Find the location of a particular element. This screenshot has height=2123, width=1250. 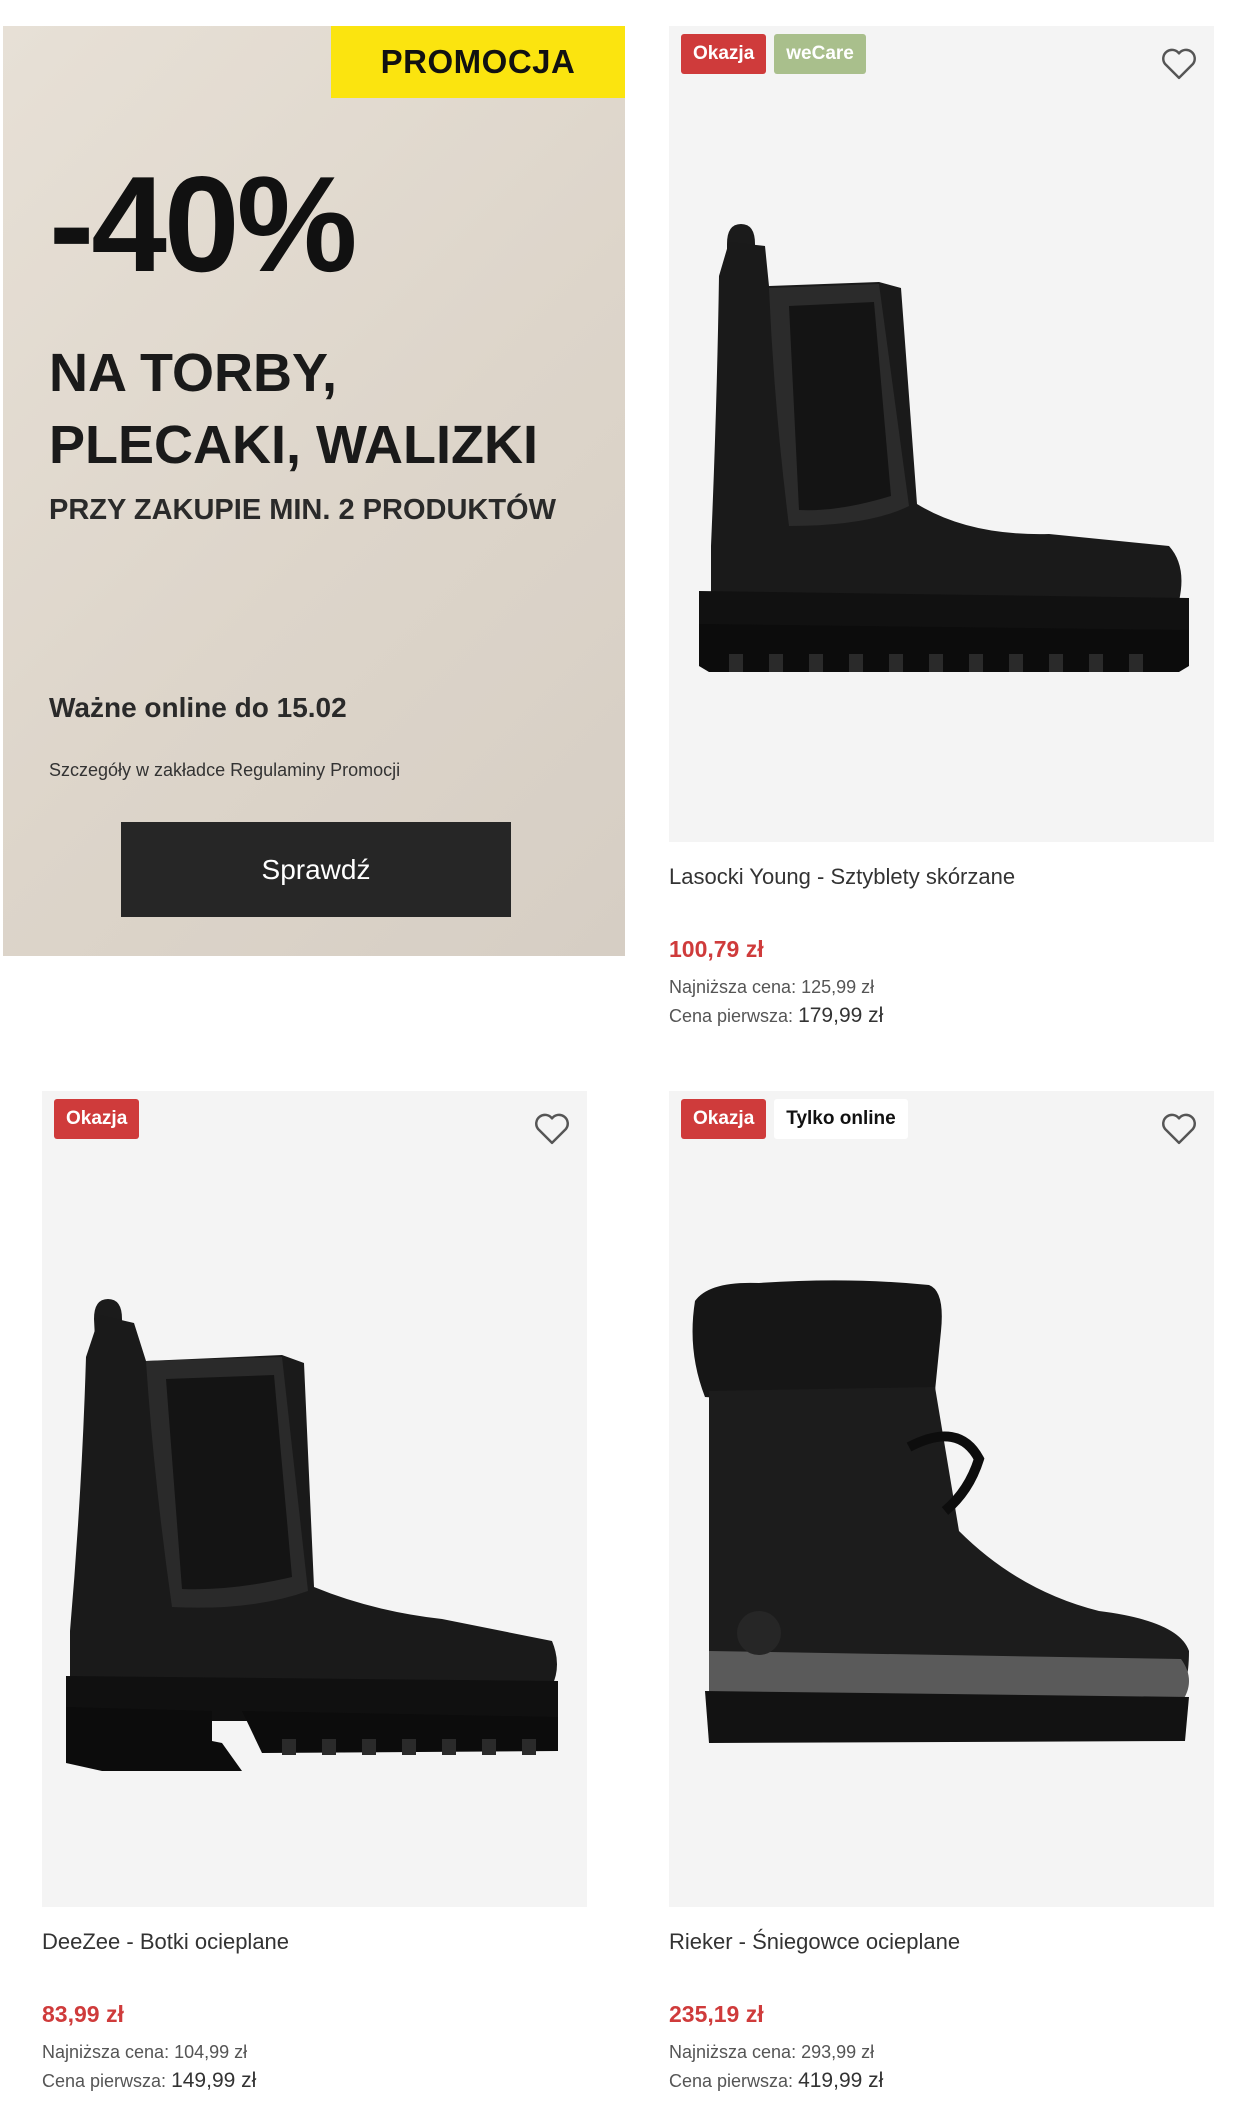

first-price-value: 179,99 zł is located at coordinates (841, 1015).